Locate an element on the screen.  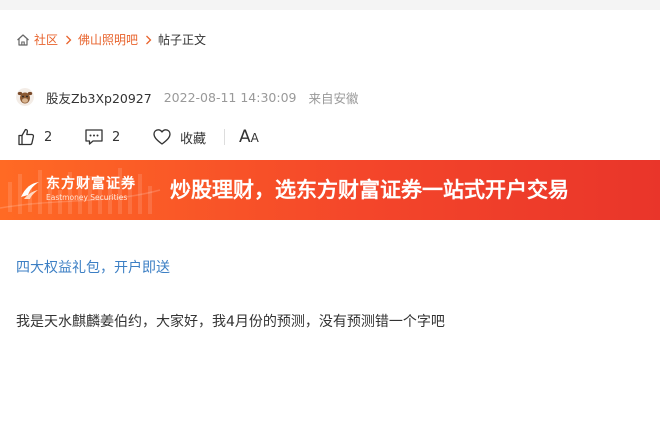
banner-logo-name: 东方财富证券 is located at coordinates (91, 184).